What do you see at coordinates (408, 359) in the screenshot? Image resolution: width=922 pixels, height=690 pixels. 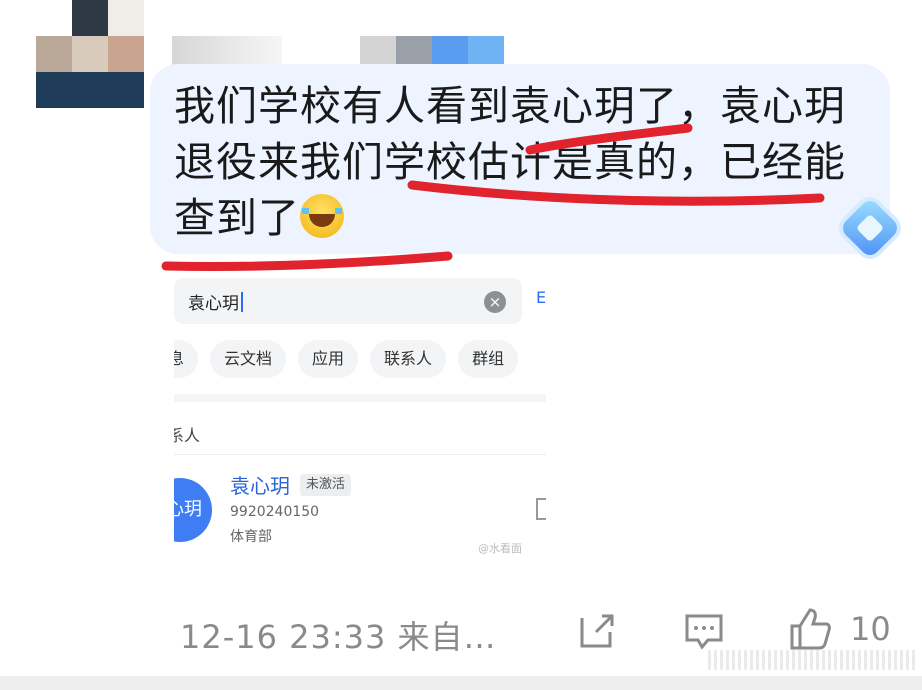 I see `chip-contacts: 联系人` at bounding box center [408, 359].